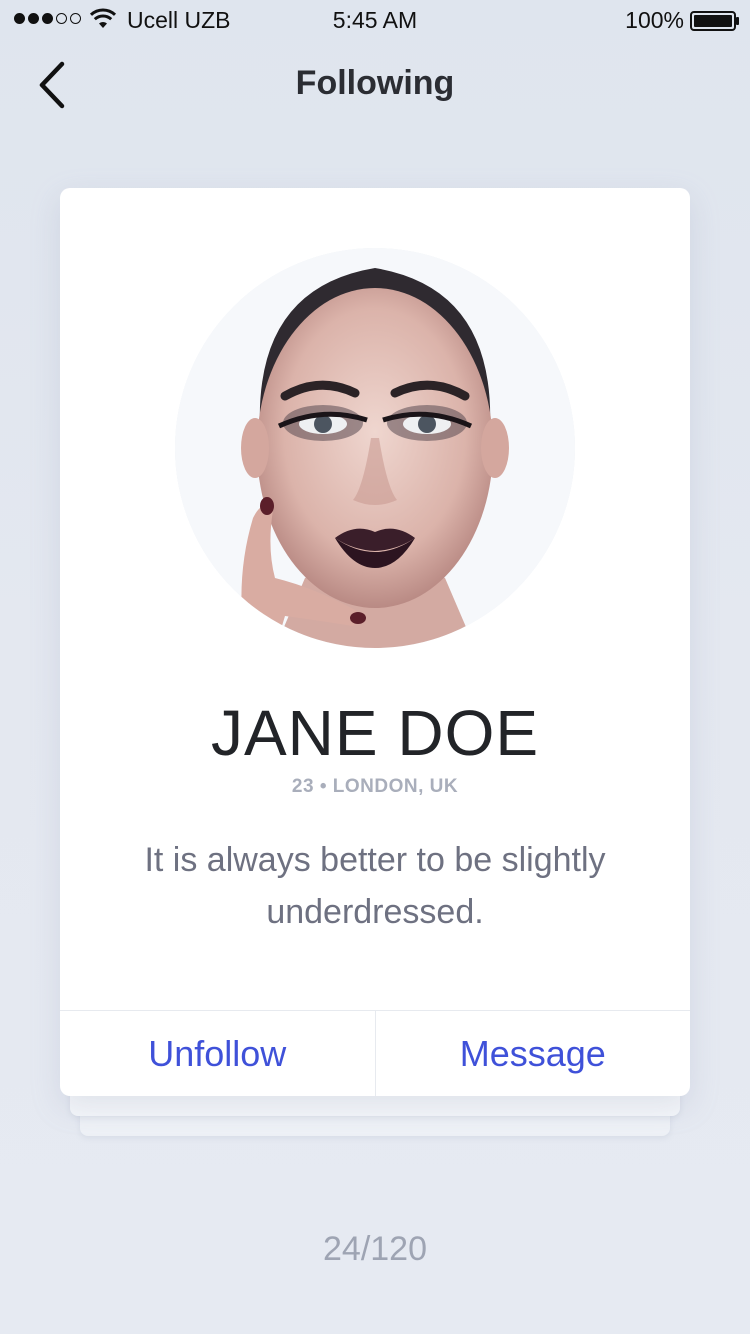  I want to click on unfollow-button: Unfollow, so click(217, 1053).